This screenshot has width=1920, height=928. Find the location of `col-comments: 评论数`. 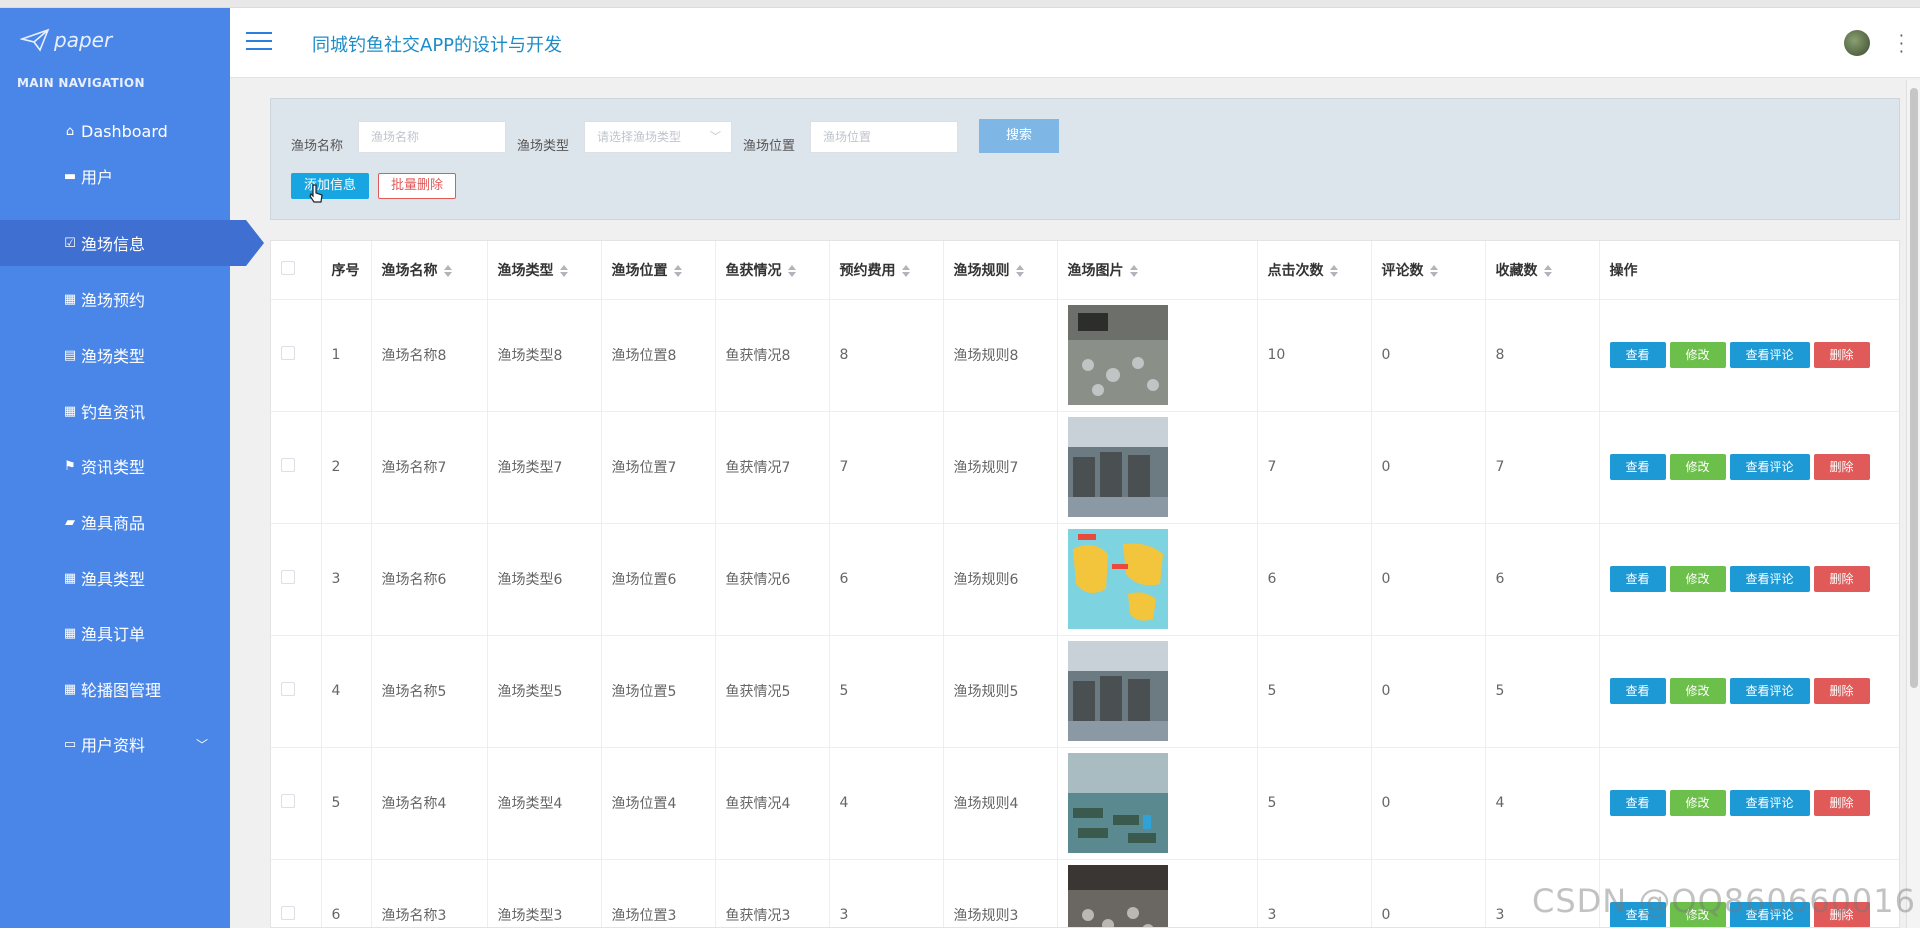

col-comments: 评论数 is located at coordinates (1428, 270).